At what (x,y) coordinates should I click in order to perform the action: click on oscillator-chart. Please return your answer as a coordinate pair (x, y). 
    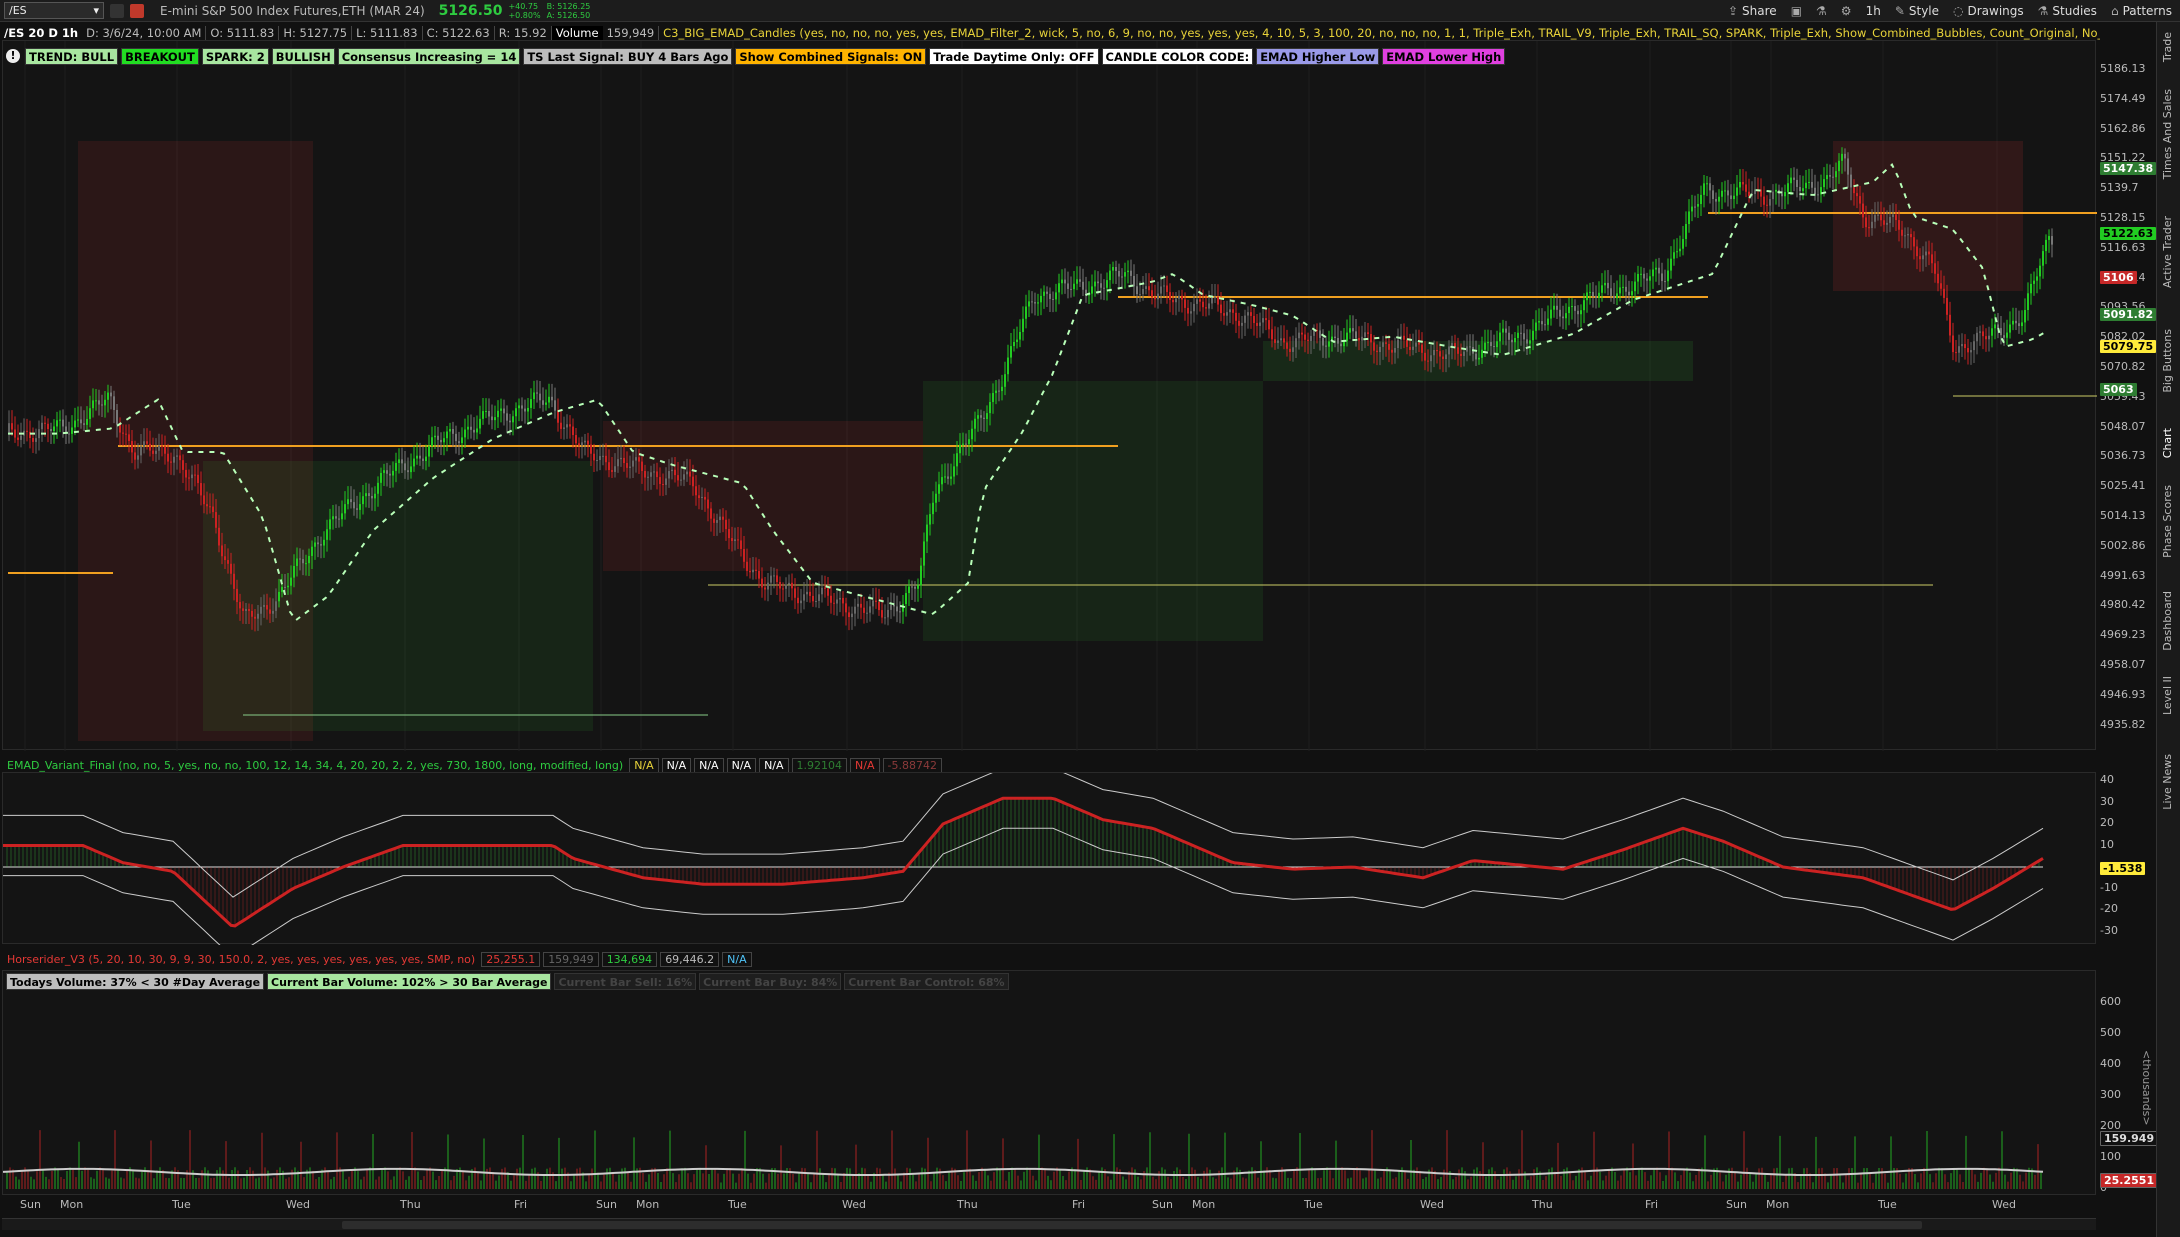
    Looking at the image, I should click on (1050, 862).